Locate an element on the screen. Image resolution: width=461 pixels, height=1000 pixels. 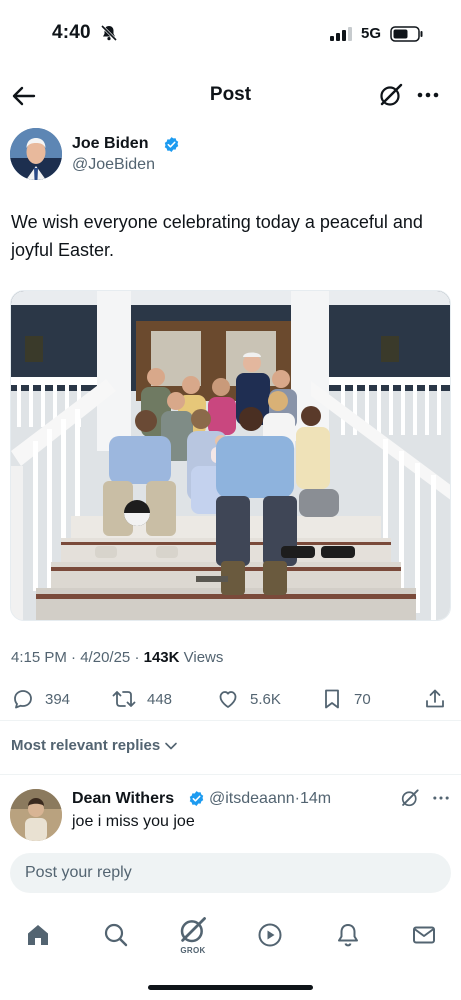
replies-sort-label: Most relevant replies is located at coordinates (86, 745).